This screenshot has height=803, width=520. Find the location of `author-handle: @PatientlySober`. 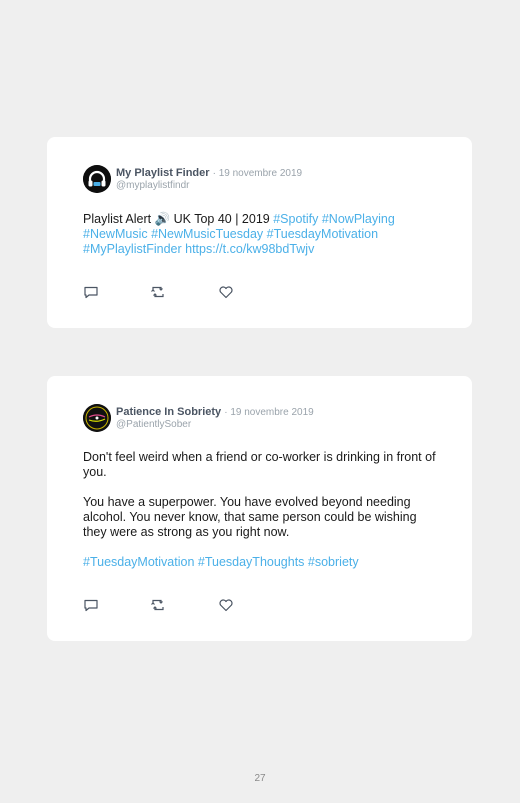

author-handle: @PatientlySober is located at coordinates (153, 424).